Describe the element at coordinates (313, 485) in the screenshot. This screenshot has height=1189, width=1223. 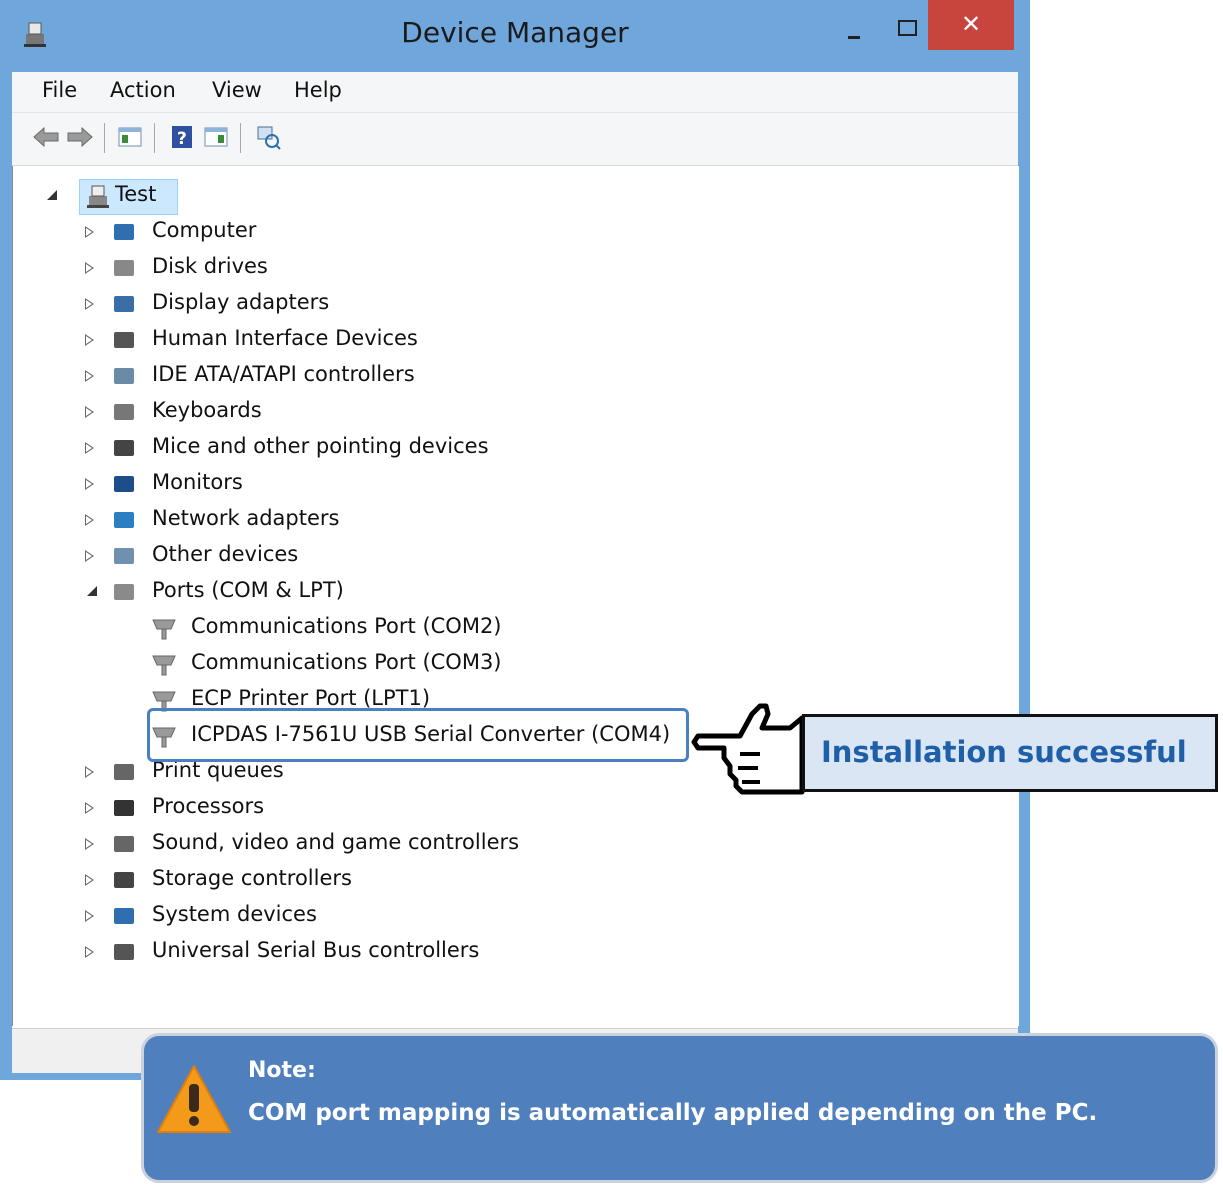
I see `tree-category-row: Monitors` at that location.